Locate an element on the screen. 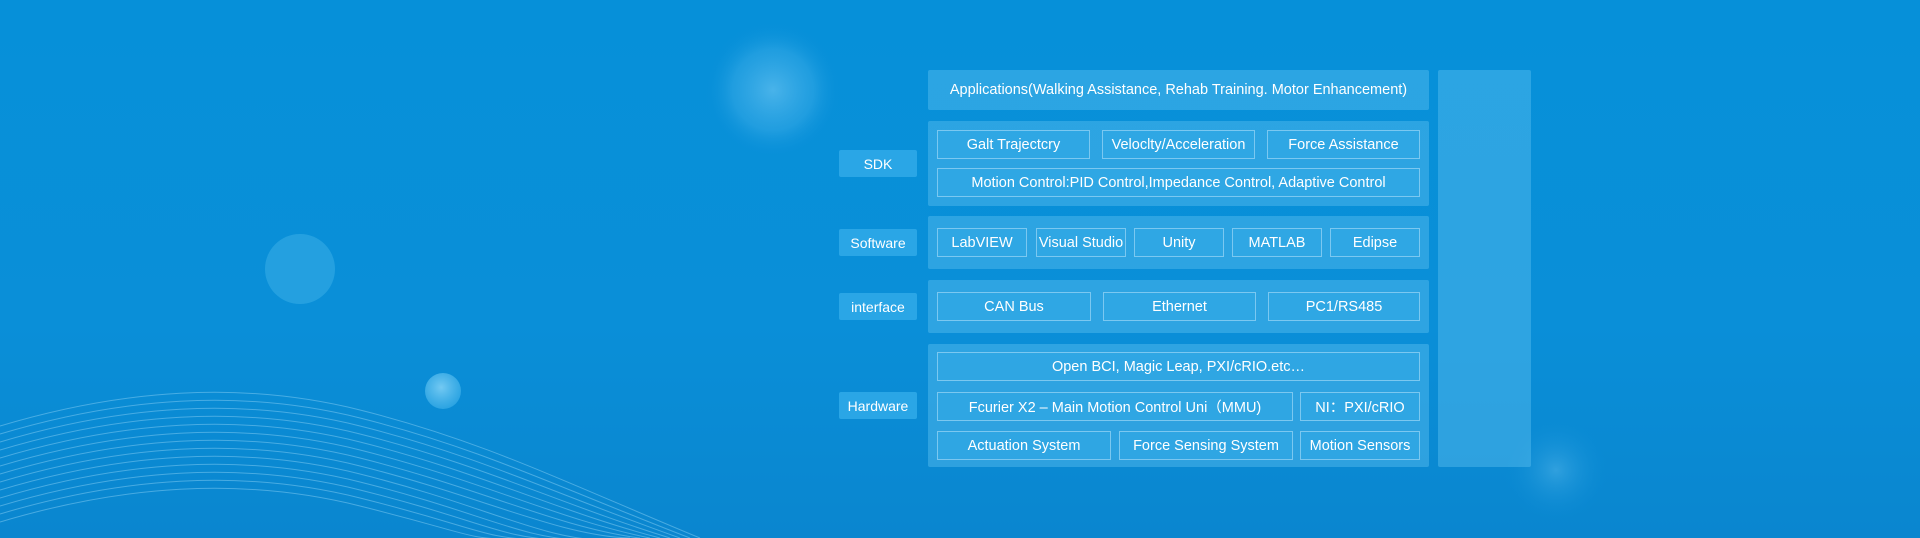  interface-label: interface is located at coordinates (878, 306).